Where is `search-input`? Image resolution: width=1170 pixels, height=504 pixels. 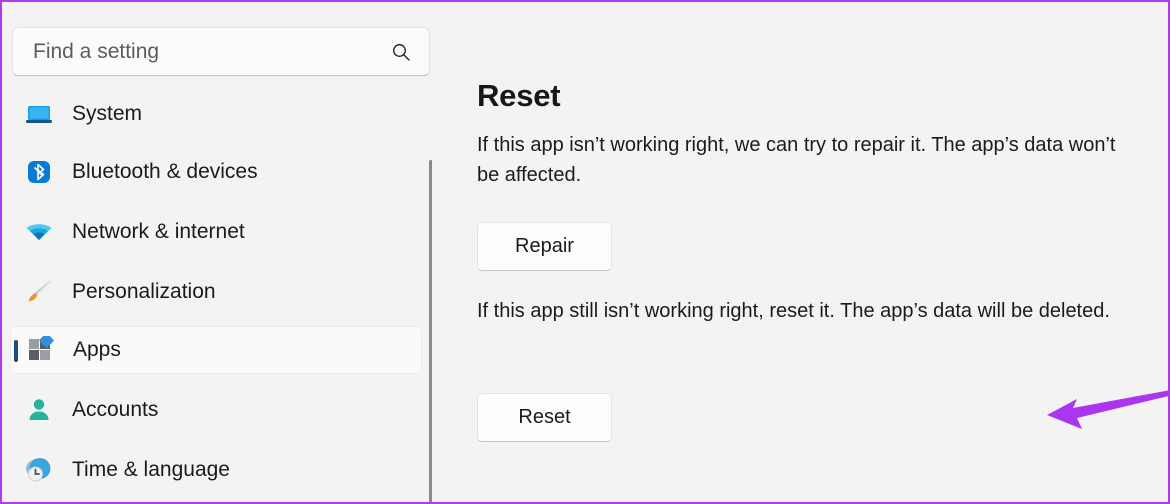 search-input is located at coordinates (197, 51).